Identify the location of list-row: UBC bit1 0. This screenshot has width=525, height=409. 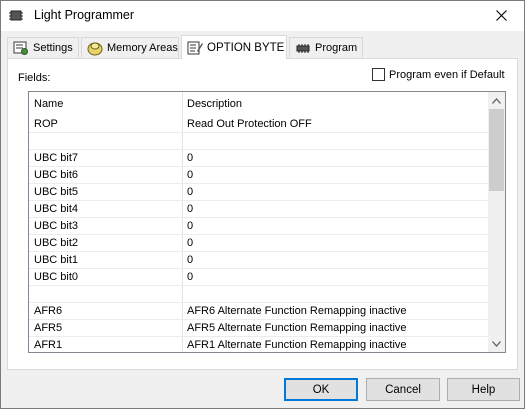
(259, 260).